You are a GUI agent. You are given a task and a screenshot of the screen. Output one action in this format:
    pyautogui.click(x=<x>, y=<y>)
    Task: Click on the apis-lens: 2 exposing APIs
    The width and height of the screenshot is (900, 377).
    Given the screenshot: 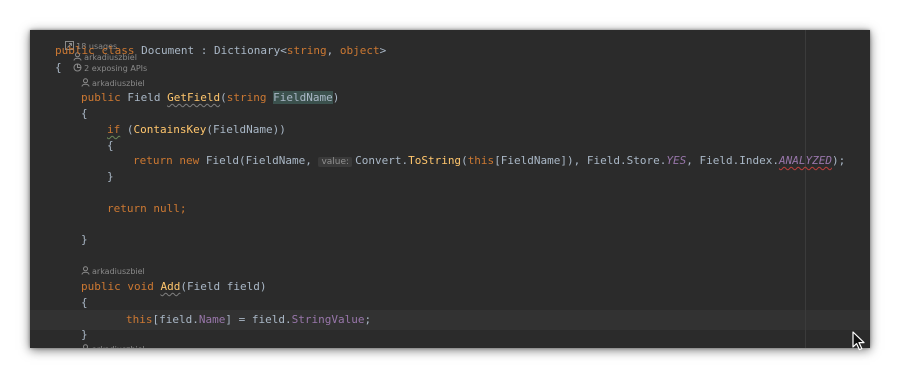 What is the action you would take?
    pyautogui.click(x=110, y=68)
    